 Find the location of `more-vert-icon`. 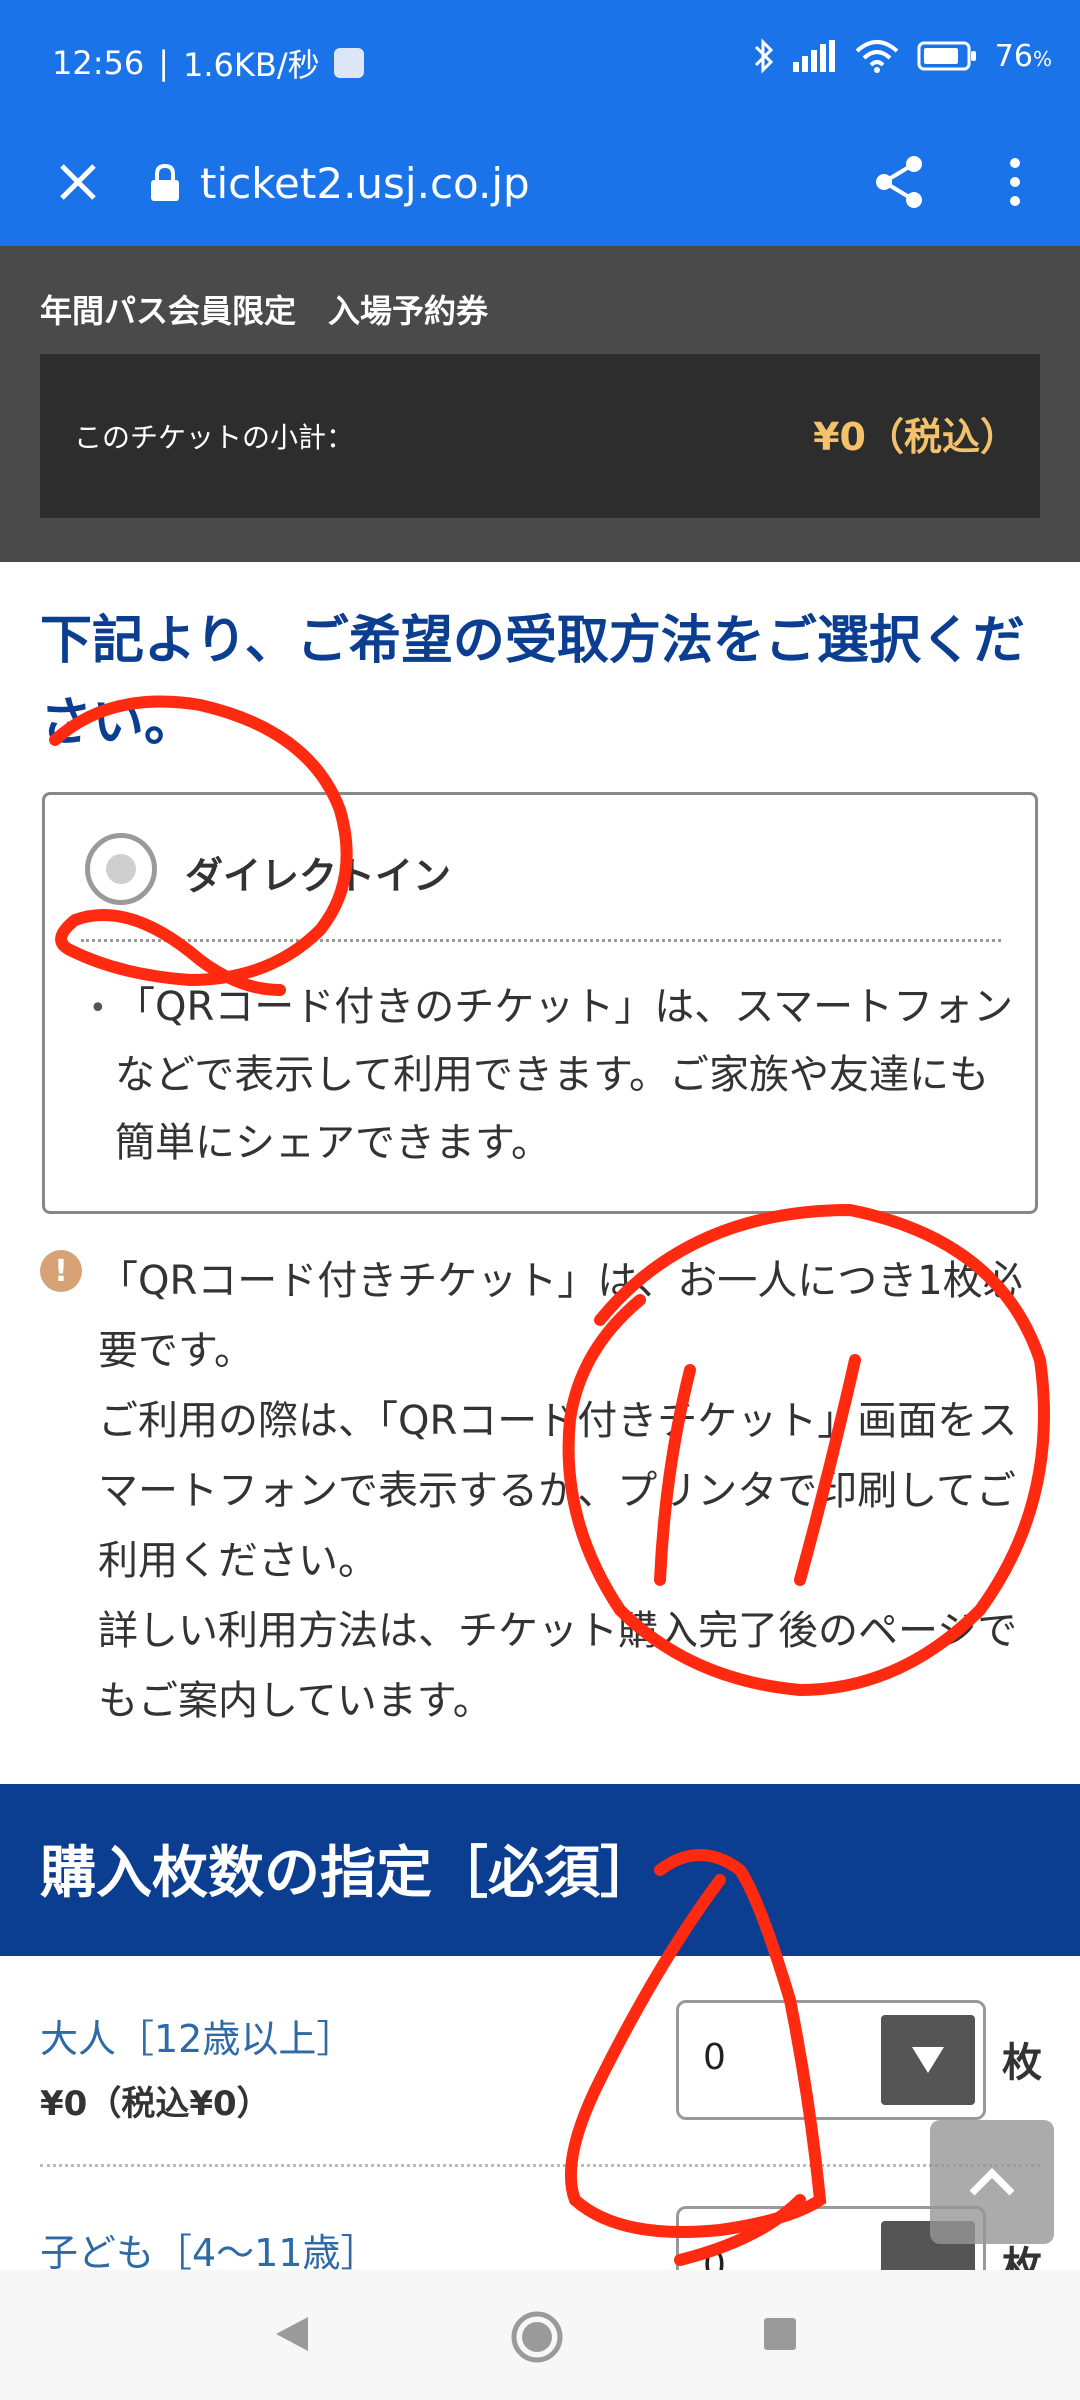

more-vert-icon is located at coordinates (1015, 182).